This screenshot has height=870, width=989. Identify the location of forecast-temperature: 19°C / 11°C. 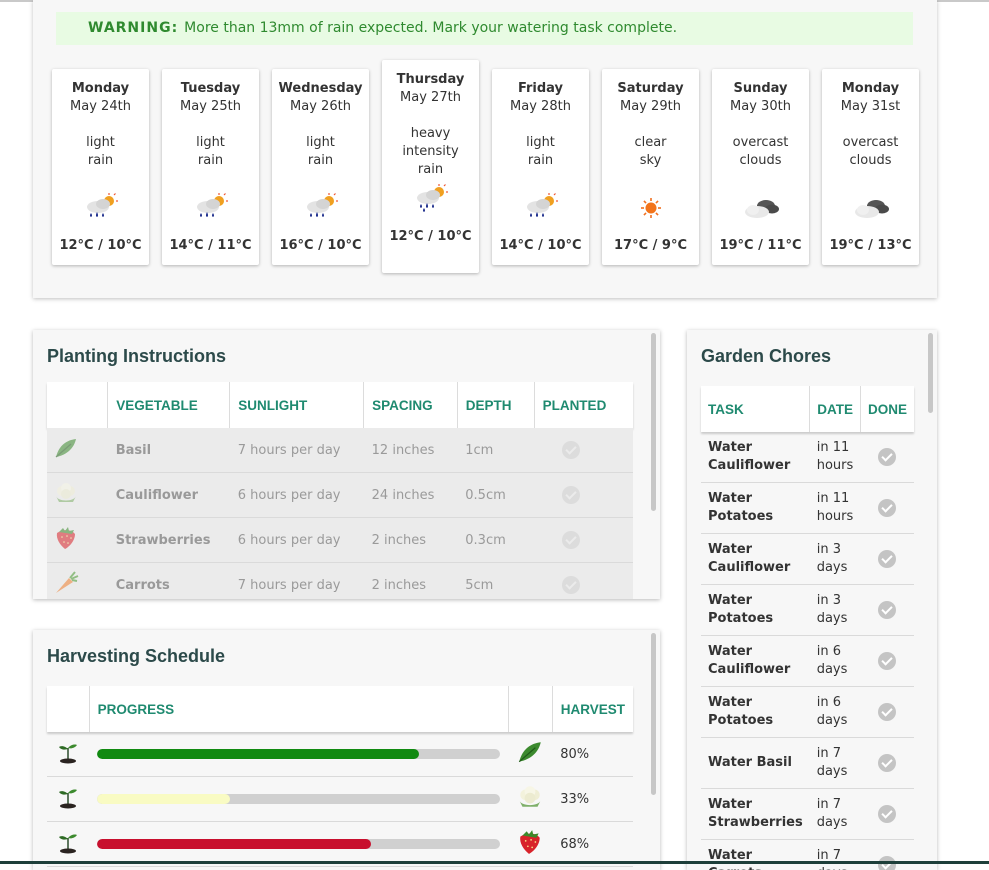
(760, 245).